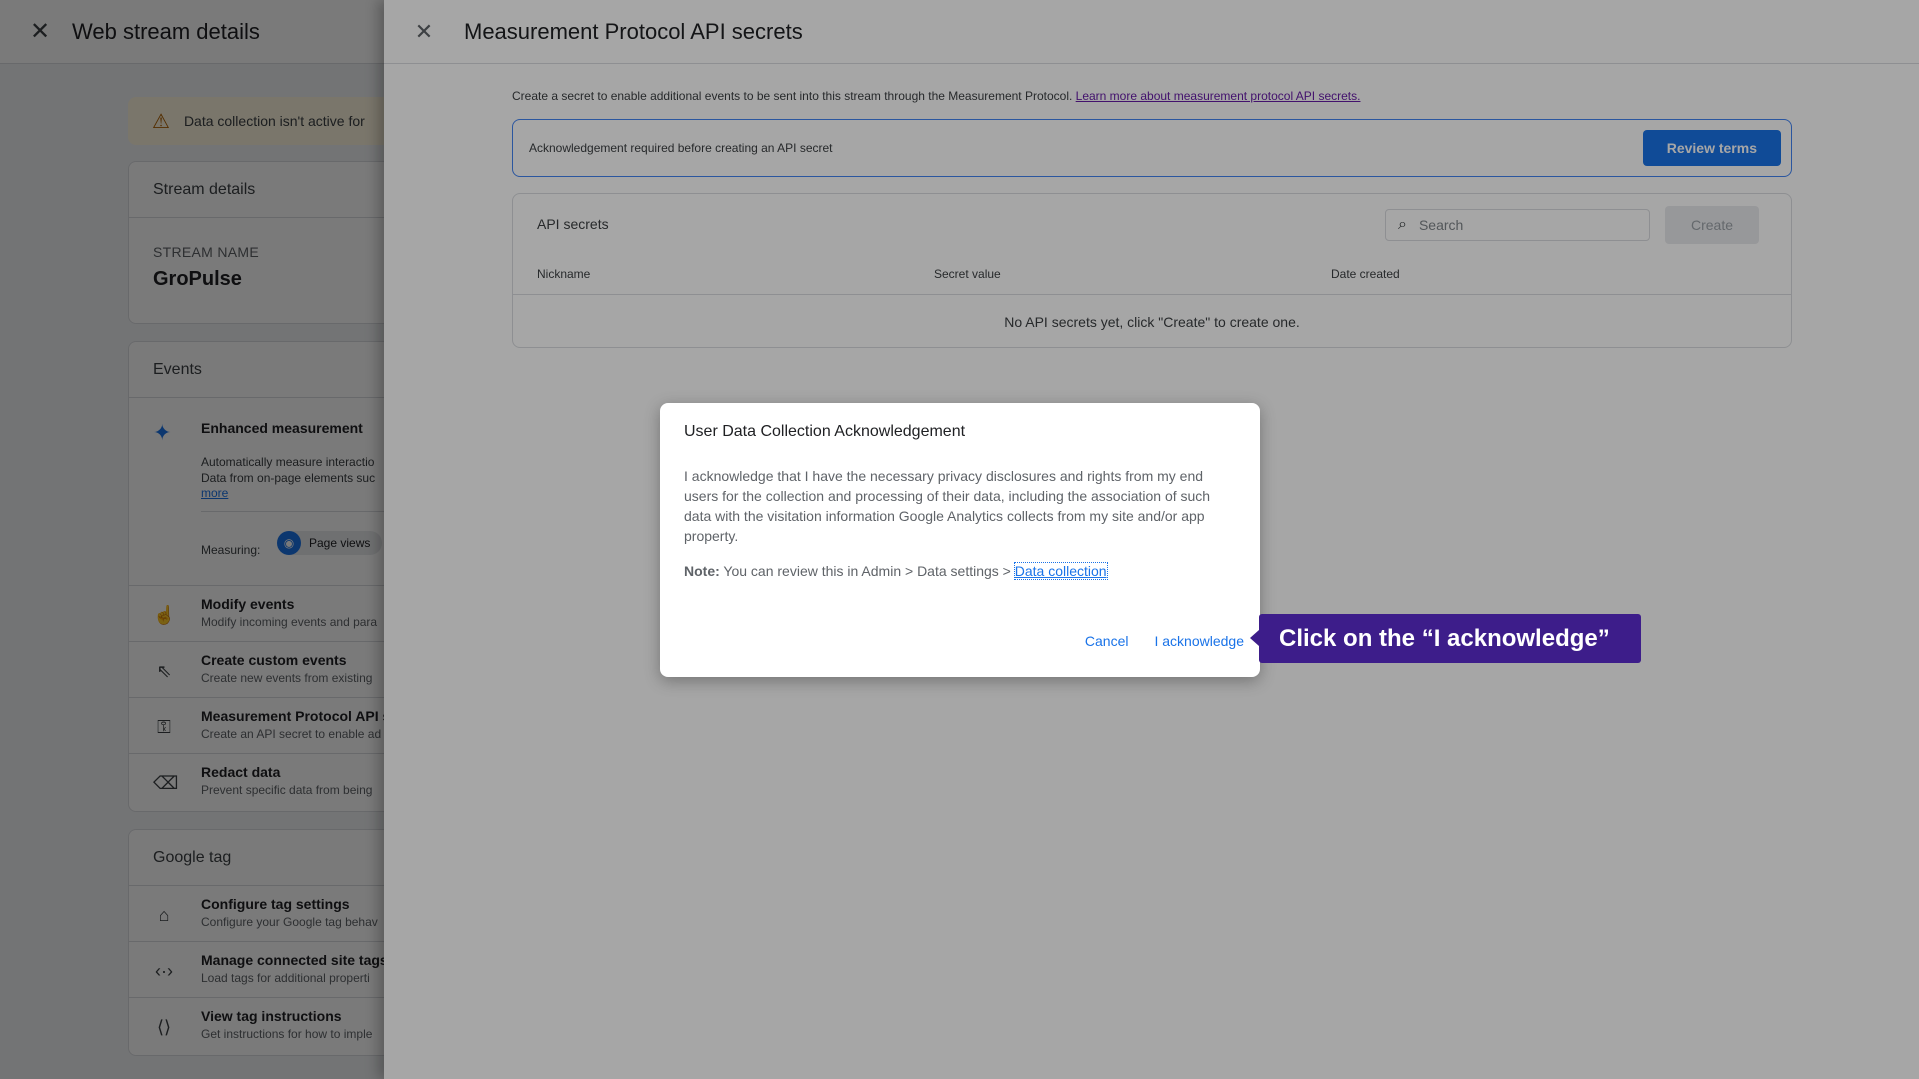 The image size is (1919, 1079). I want to click on i-acknowledge-button: I acknowledge, so click(1199, 641).